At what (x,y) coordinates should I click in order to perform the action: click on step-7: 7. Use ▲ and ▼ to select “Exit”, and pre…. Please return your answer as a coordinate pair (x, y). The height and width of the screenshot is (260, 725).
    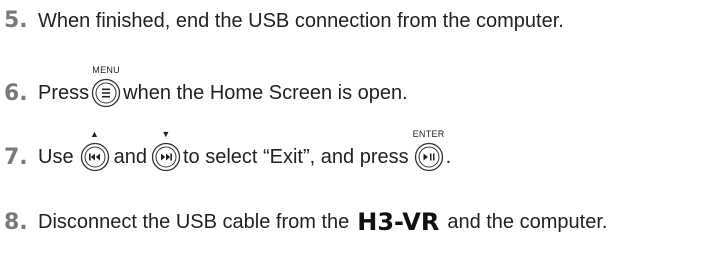
    Looking at the image, I should click on (226, 150).